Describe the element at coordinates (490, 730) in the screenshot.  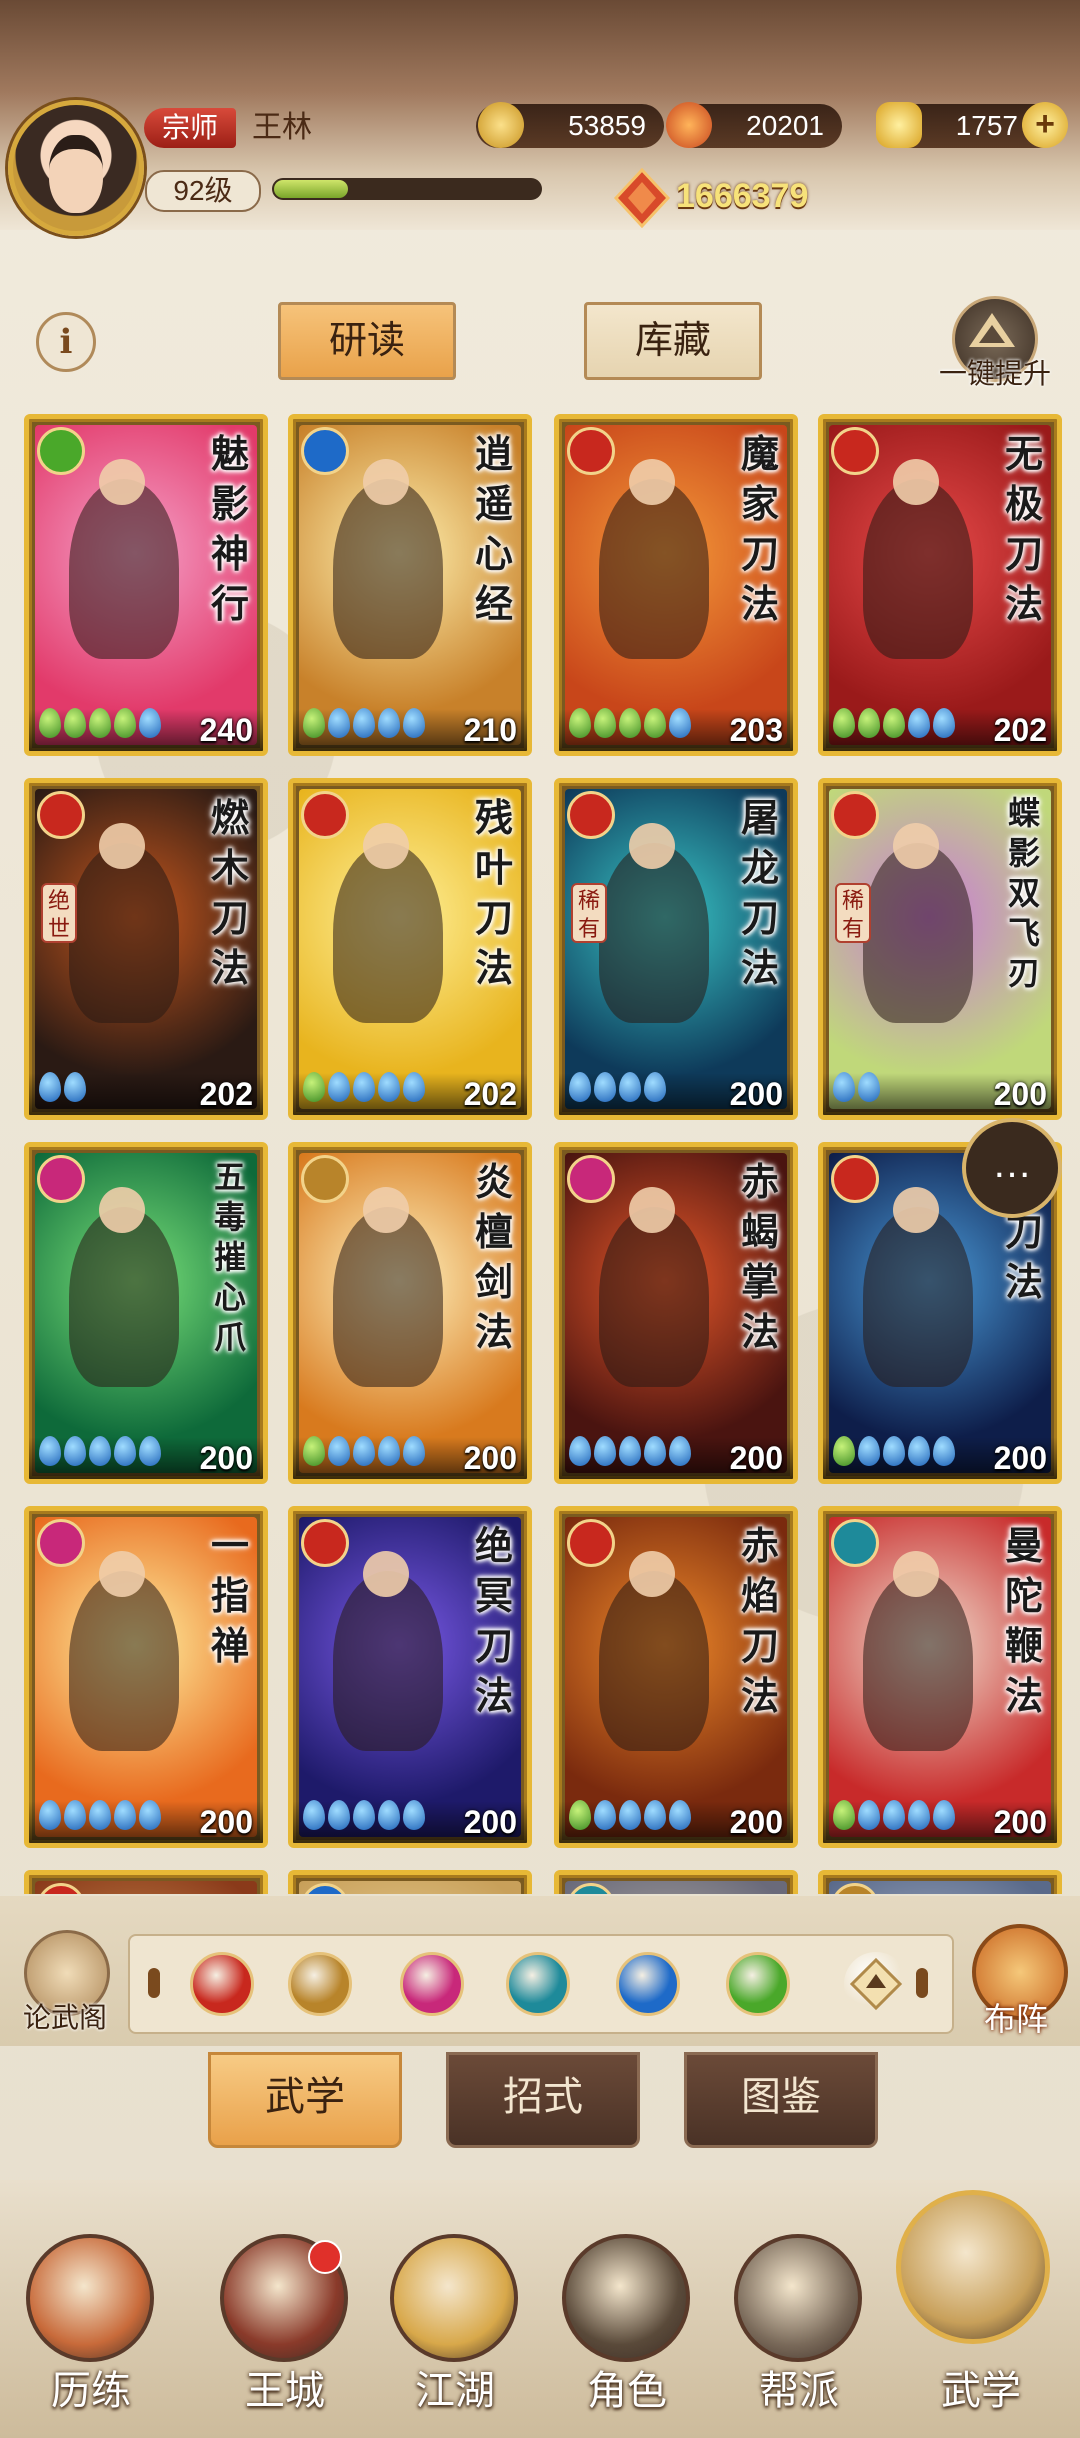
I see `skill-score: 210` at that location.